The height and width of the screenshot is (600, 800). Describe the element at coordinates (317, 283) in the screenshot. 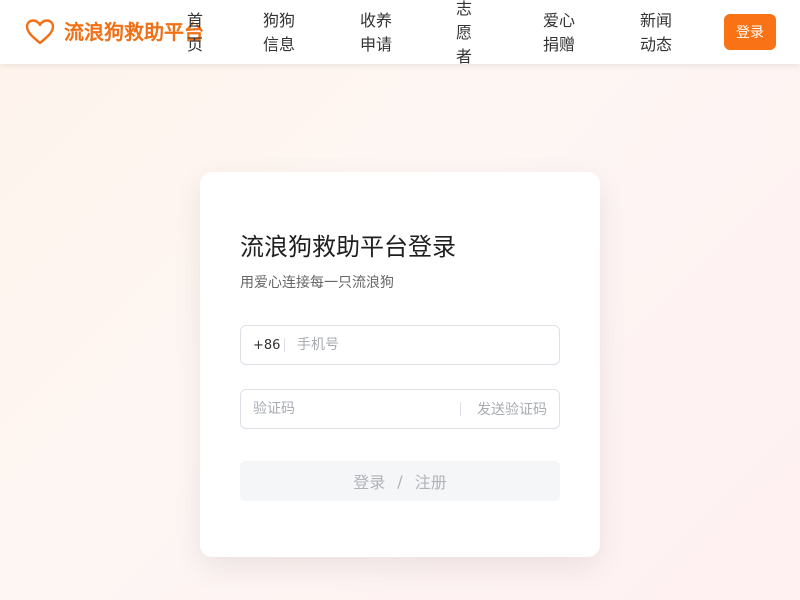

I see `login-subtitle: 用爱心连接每一只流浪狗` at that location.